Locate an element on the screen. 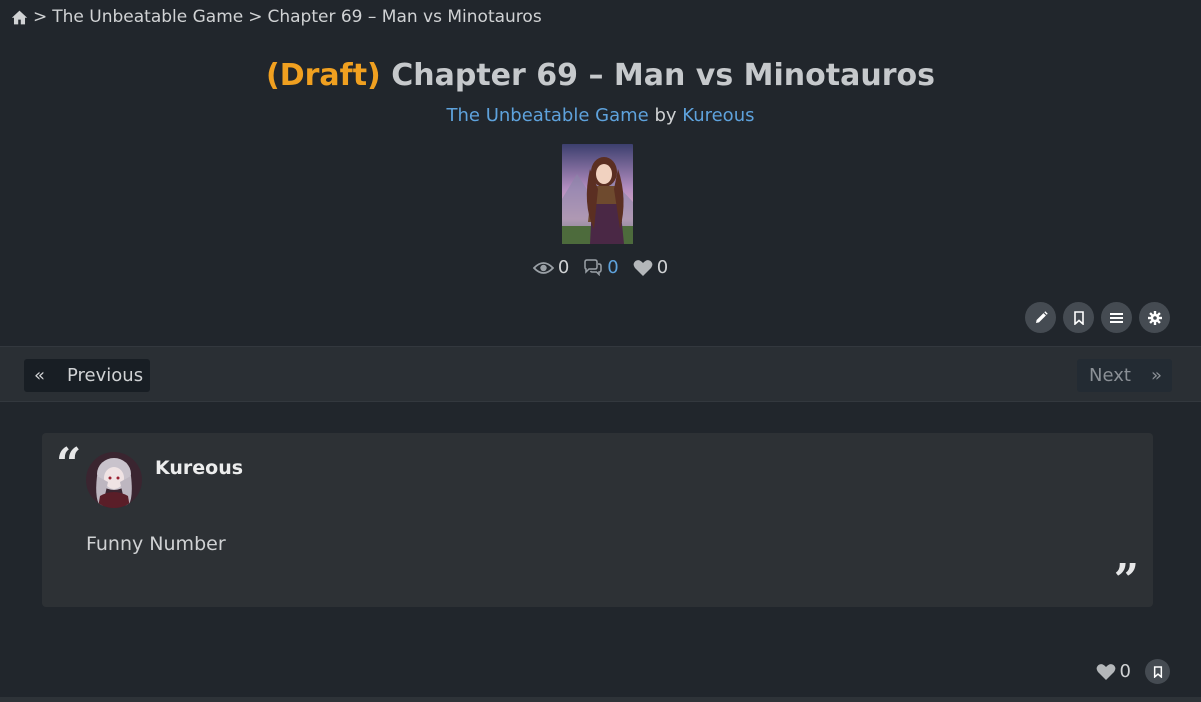 This screenshot has height=702, width=1201. previous-button: « Previous is located at coordinates (87, 375).